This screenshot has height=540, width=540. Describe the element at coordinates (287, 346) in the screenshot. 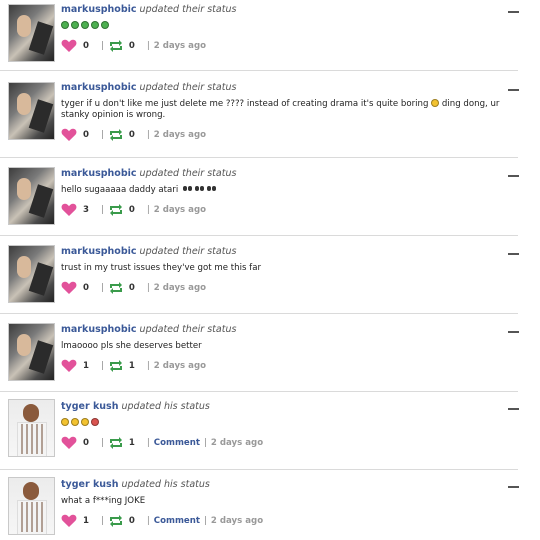

I see `post-content: lmaoooo pls she deserves better` at that location.